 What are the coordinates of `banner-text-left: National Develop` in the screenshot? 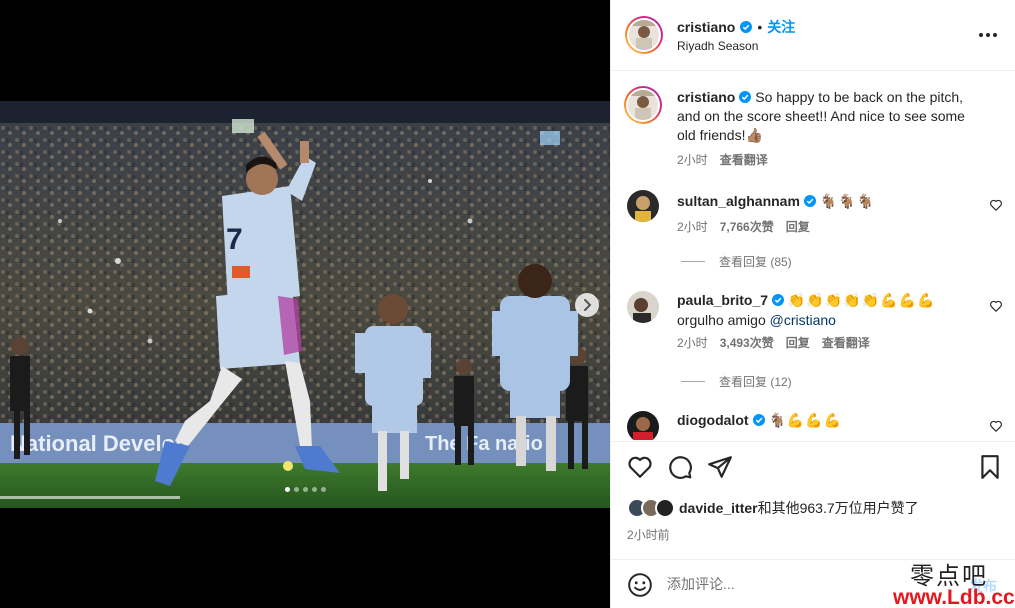 It's located at (99, 443).